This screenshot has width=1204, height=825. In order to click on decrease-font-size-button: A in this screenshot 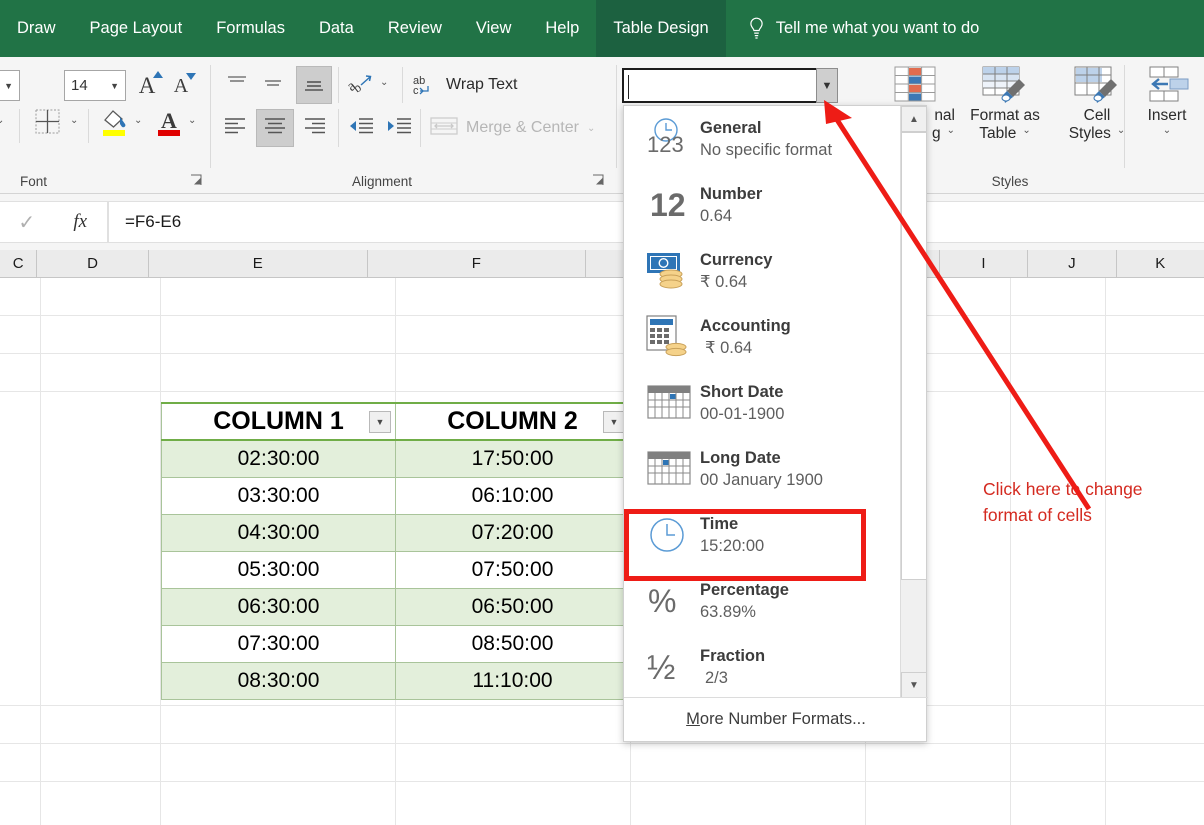, I will do `click(181, 86)`.